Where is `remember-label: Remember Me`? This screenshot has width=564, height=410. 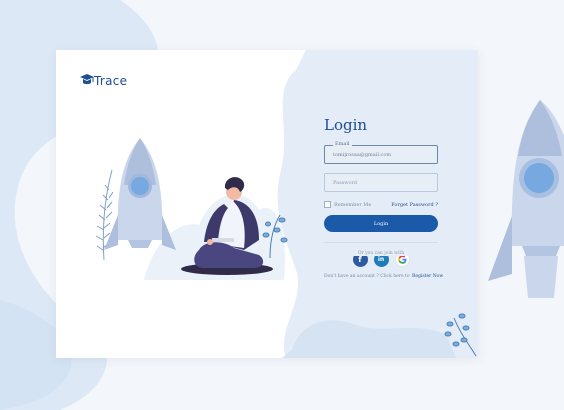
remember-label: Remember Me is located at coordinates (353, 204).